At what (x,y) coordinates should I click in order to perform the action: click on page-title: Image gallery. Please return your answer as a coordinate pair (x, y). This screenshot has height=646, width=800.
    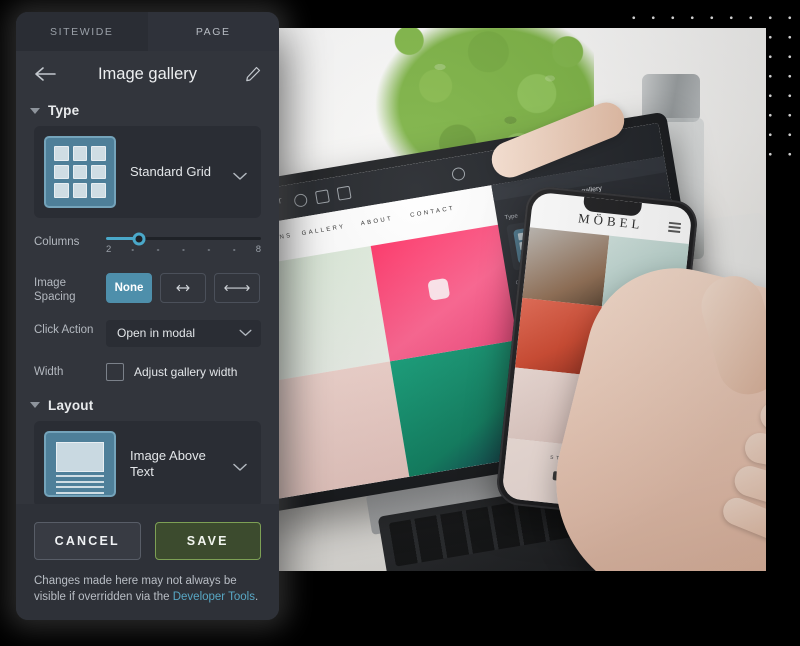
    Looking at the image, I should click on (147, 73).